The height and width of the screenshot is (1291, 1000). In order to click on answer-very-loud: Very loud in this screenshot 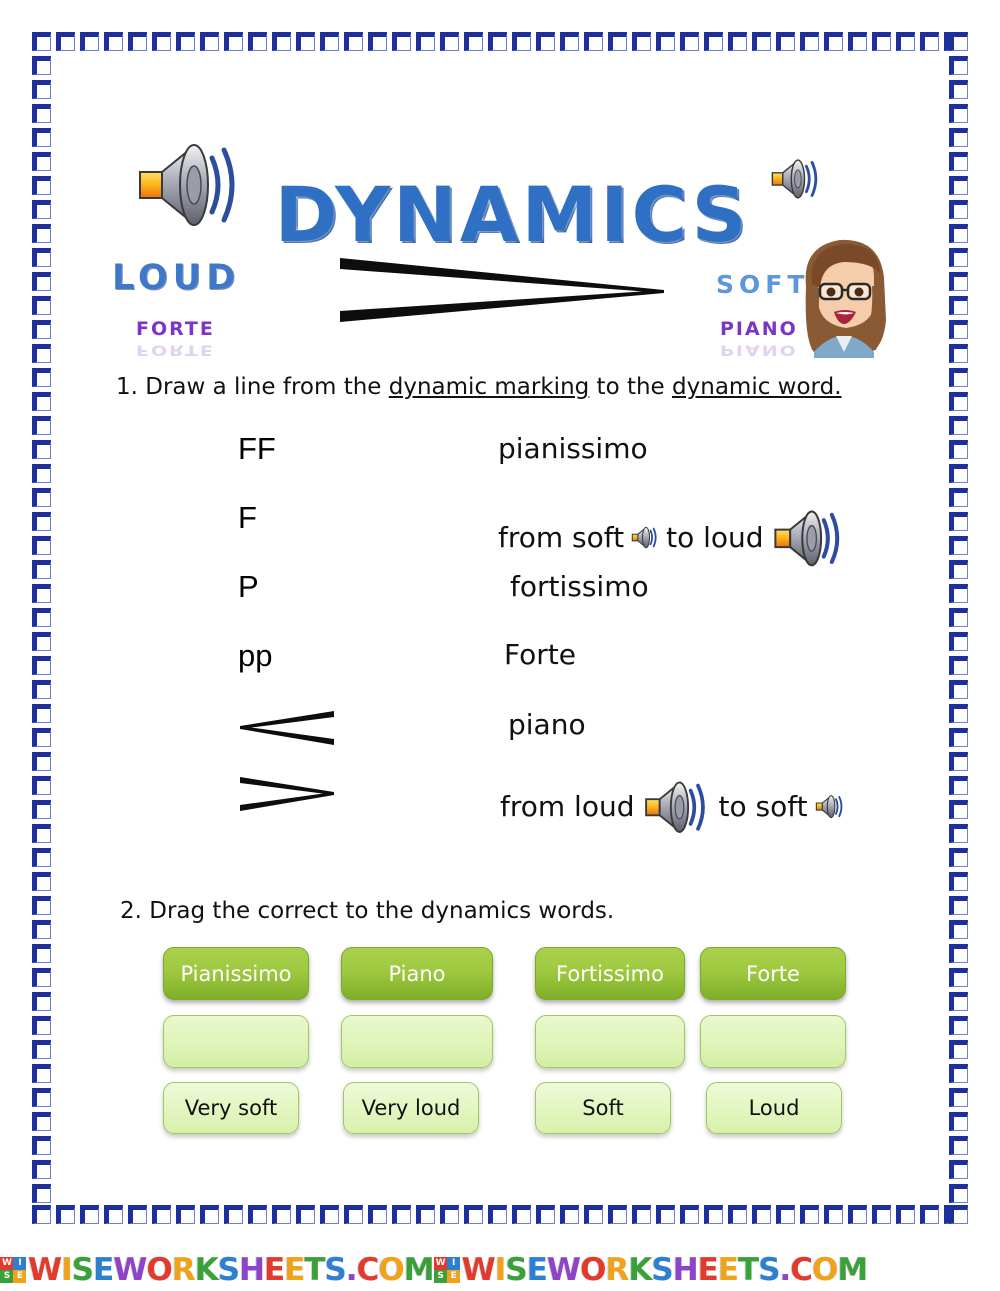, I will do `click(411, 1108)`.